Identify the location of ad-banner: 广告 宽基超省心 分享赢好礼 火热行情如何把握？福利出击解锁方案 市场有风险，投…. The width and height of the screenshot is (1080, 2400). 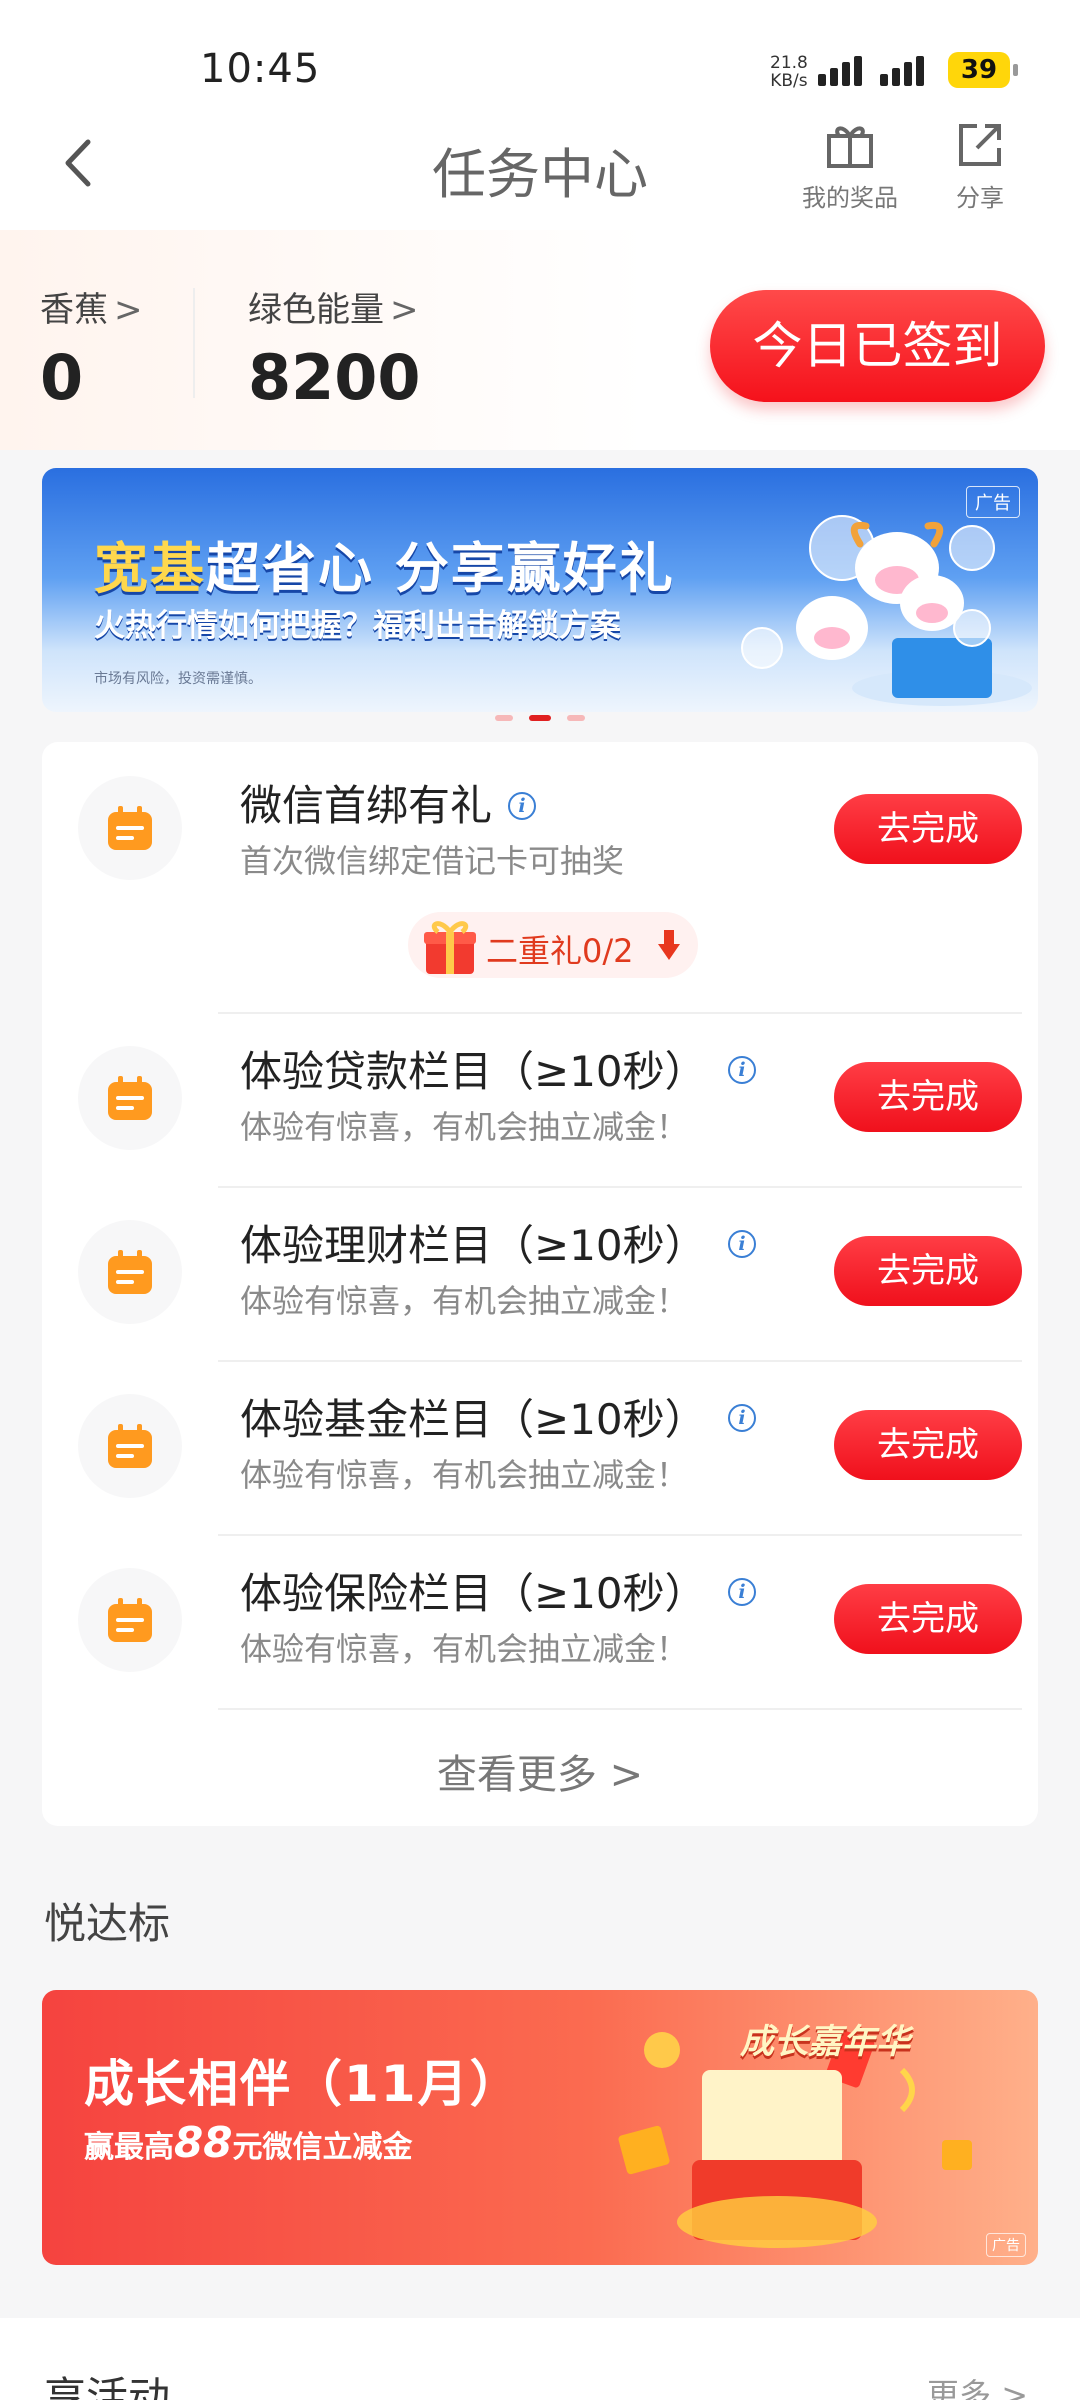
(540, 590).